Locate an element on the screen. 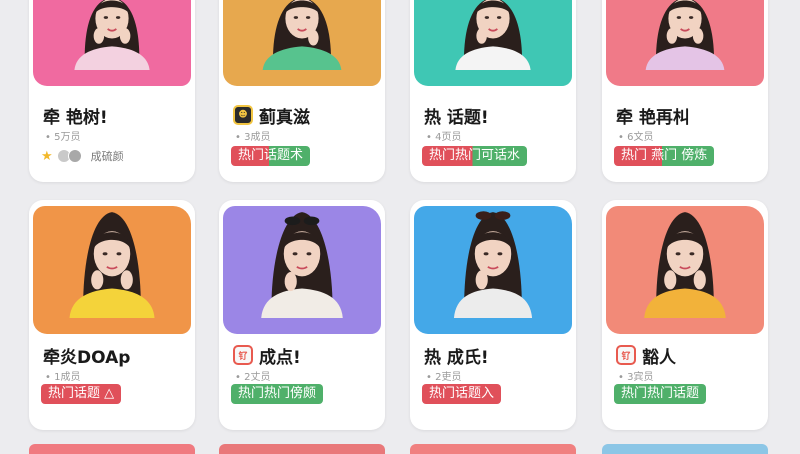 The image size is (800, 454). member-avatars is located at coordinates (69, 156).